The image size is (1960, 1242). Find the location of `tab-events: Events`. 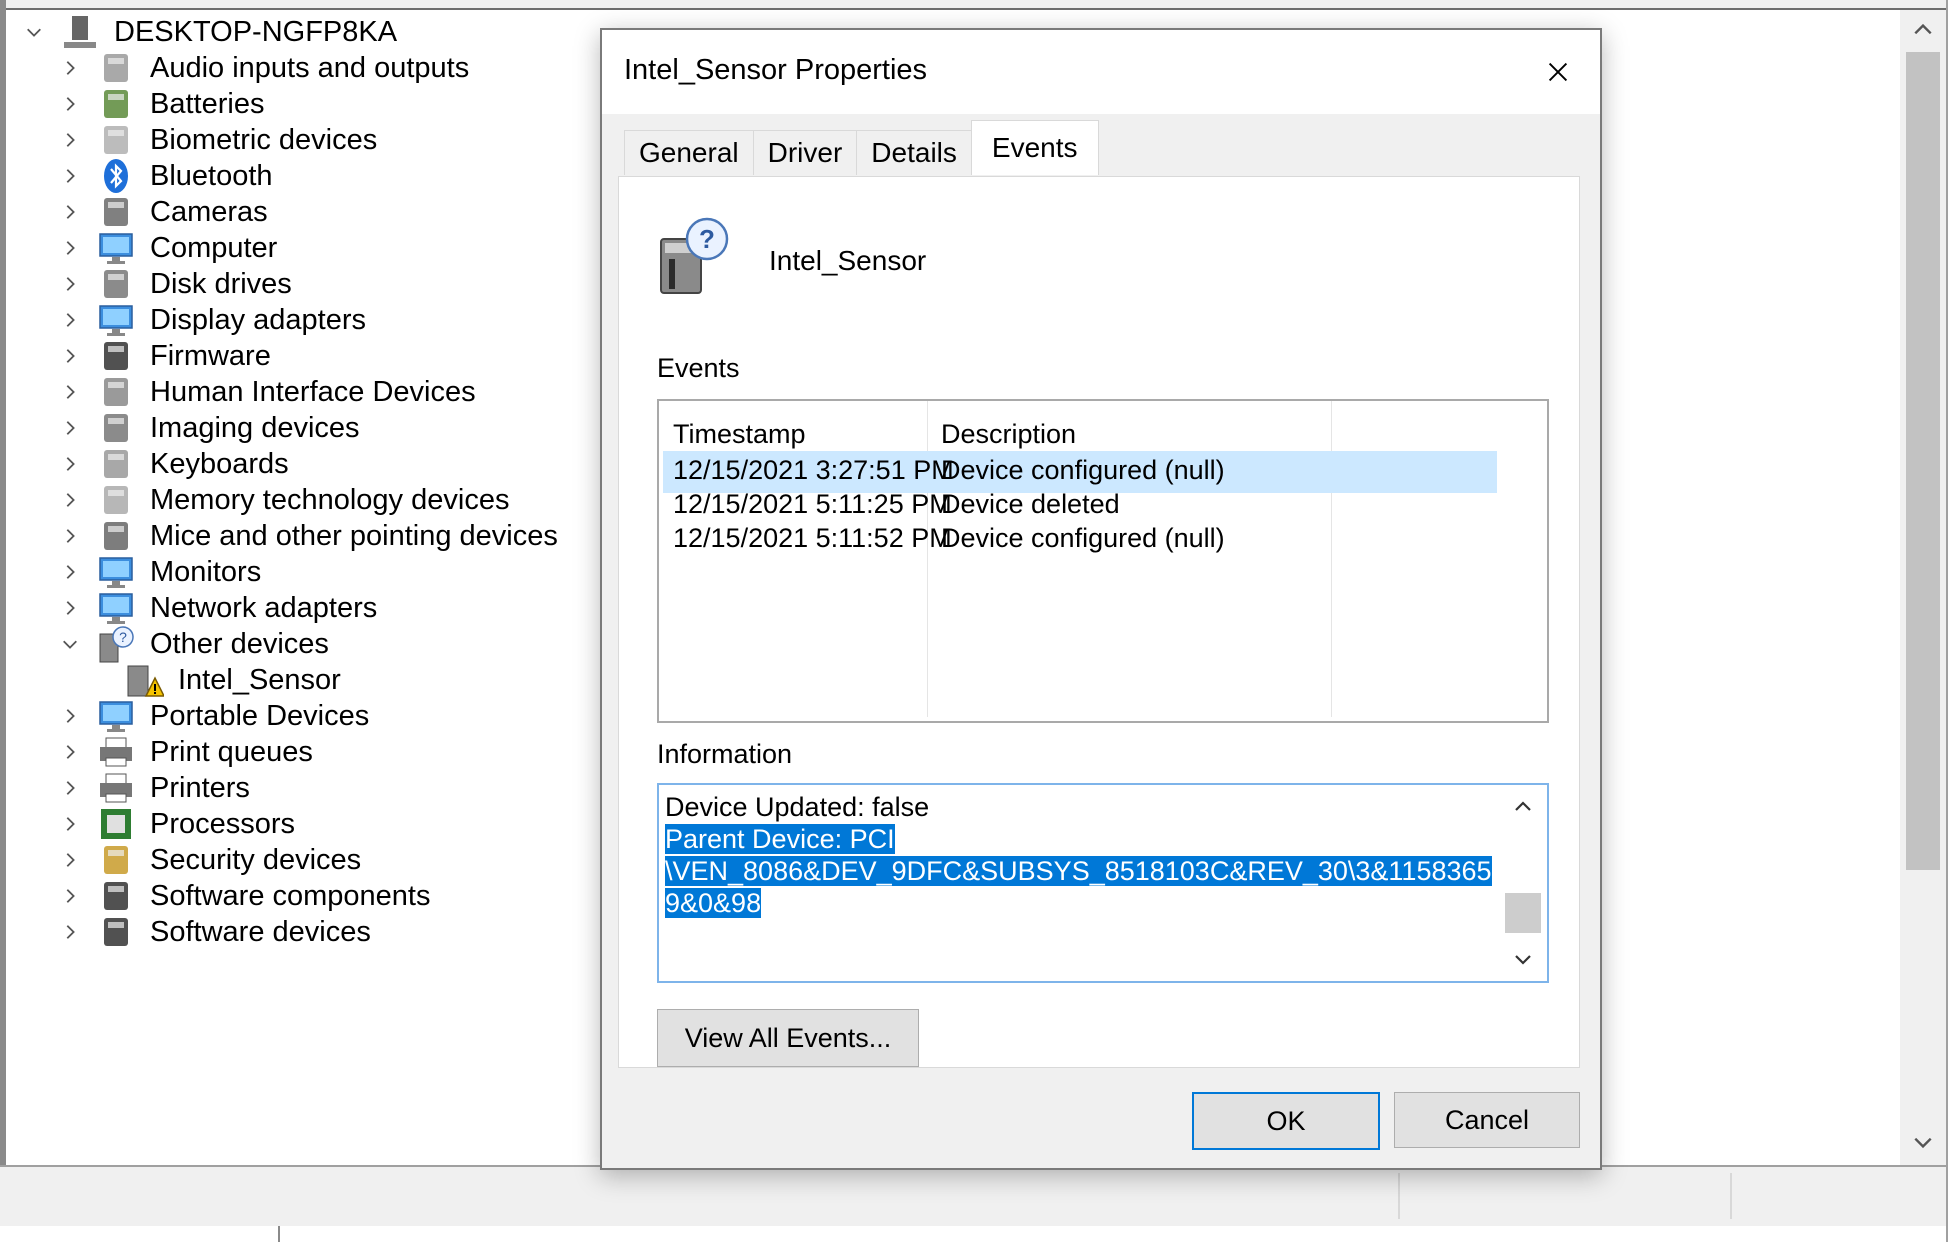

tab-events: Events is located at coordinates (1034, 147).